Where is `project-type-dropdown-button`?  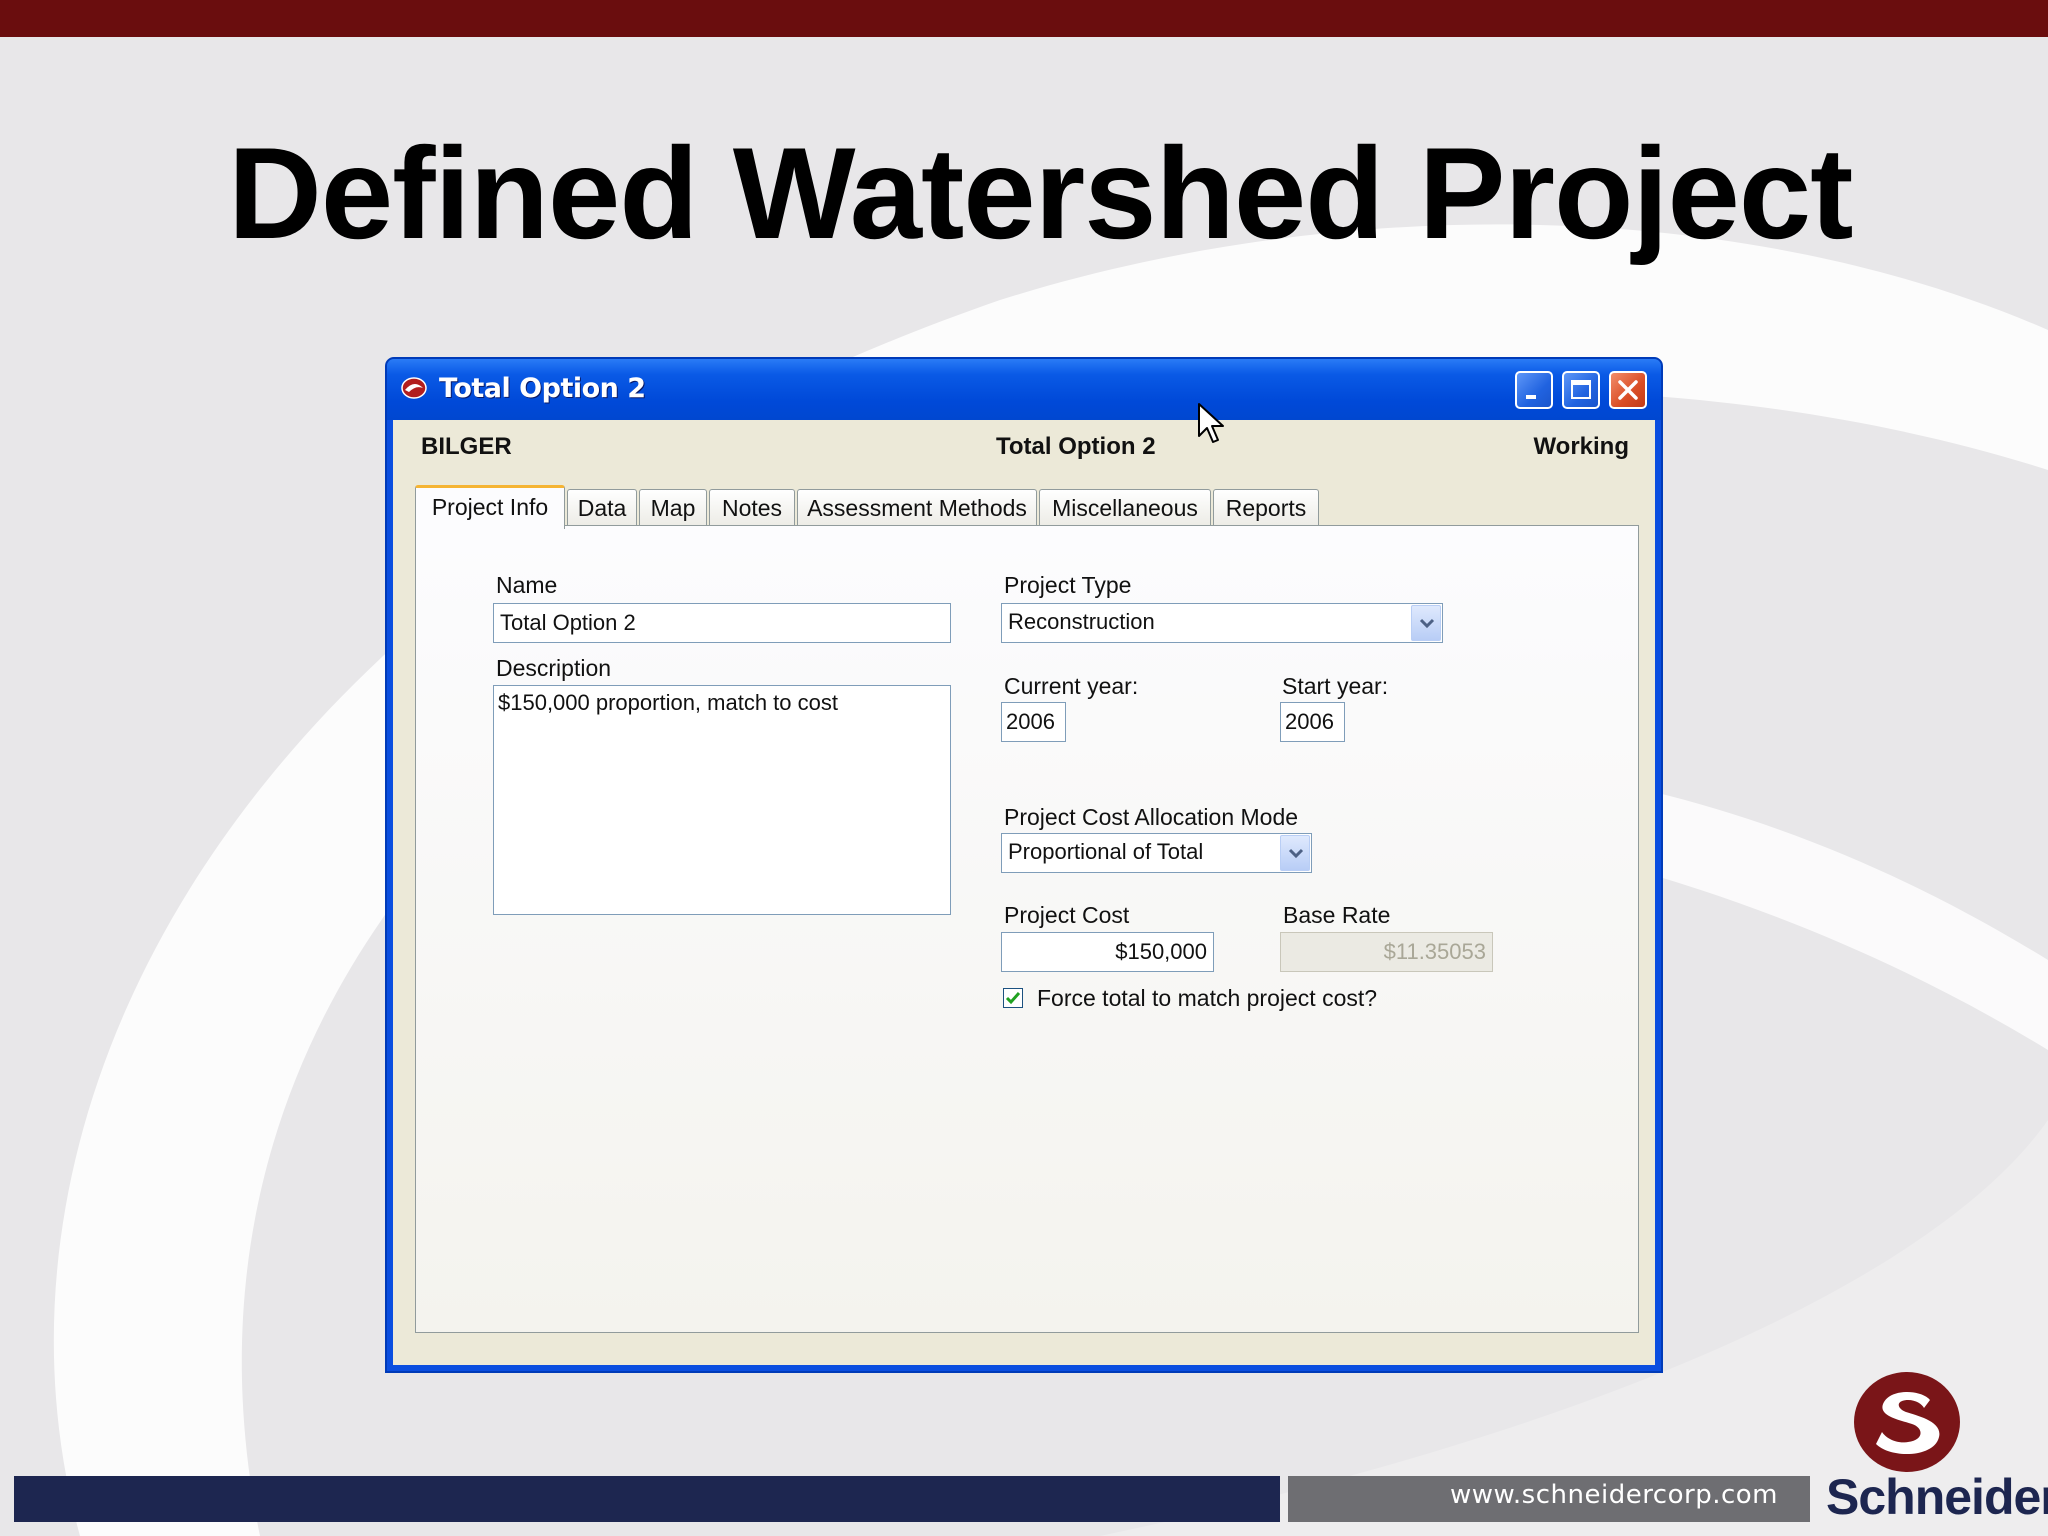
project-type-dropdown-button is located at coordinates (1426, 623).